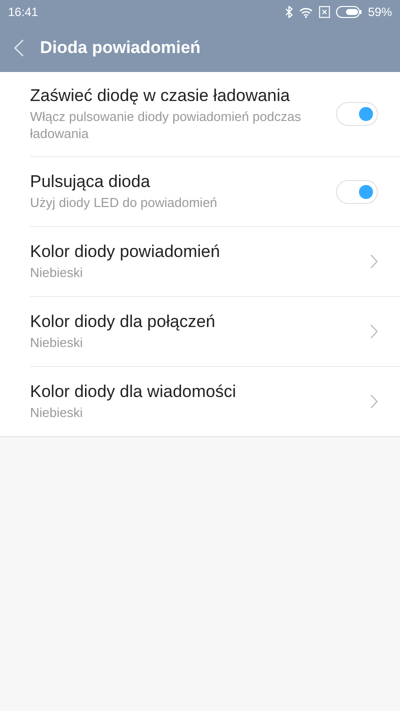 The width and height of the screenshot is (400, 711). What do you see at coordinates (349, 12) in the screenshot?
I see `battery-icon` at bounding box center [349, 12].